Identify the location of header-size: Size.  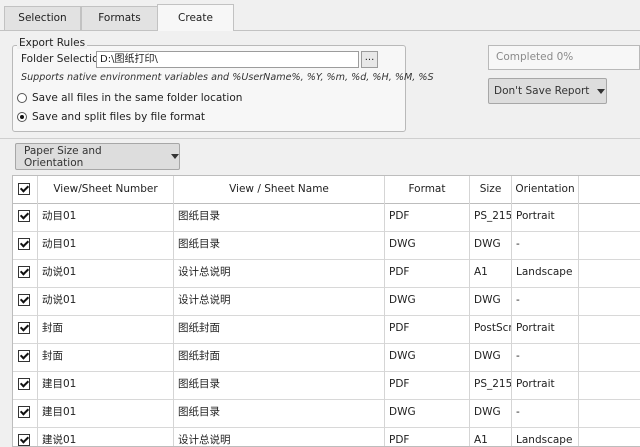
(491, 189).